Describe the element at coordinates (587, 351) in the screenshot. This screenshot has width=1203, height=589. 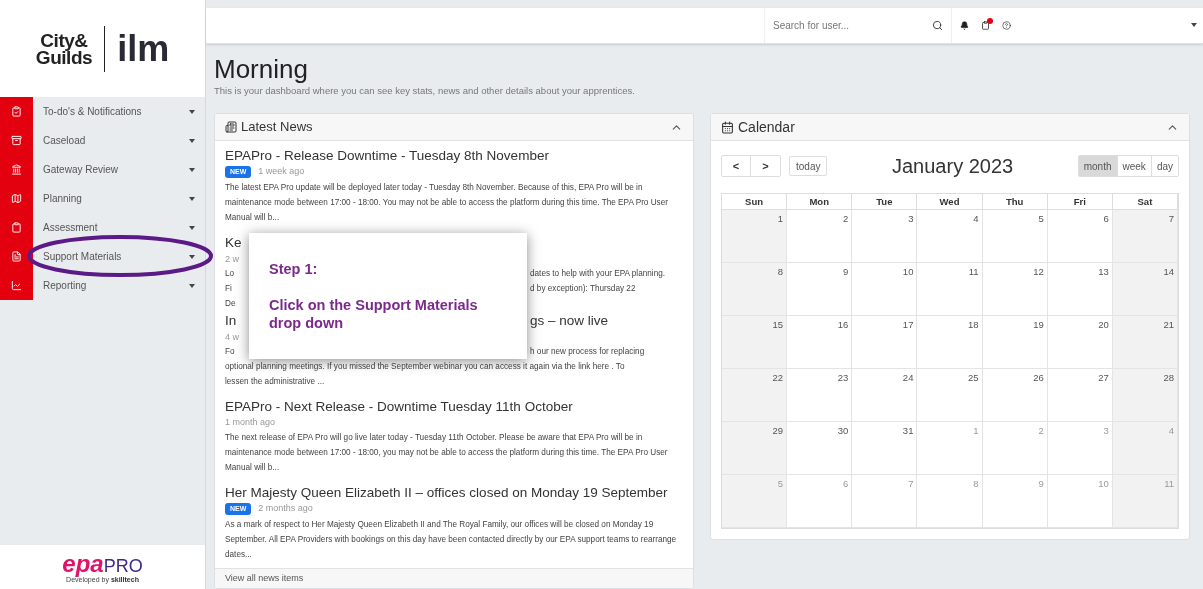
I see `covered-text: h our new process for replacing` at that location.